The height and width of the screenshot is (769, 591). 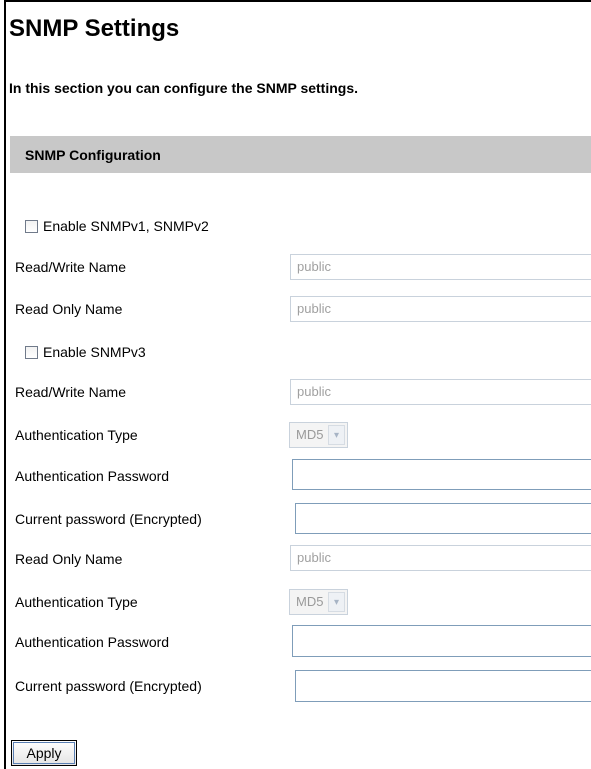 What do you see at coordinates (297, 1) in the screenshot?
I see `page-frame-top` at bounding box center [297, 1].